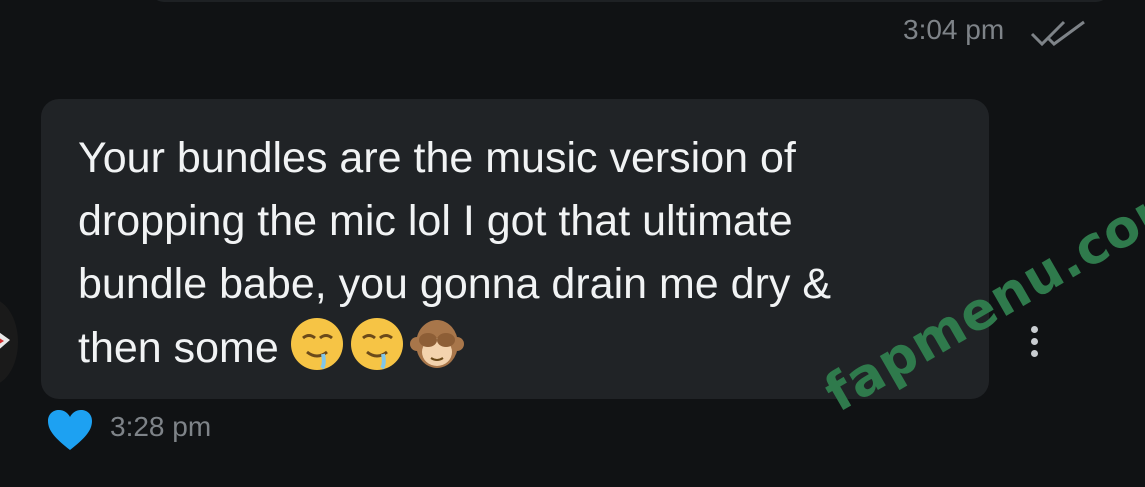  What do you see at coordinates (436, 344) in the screenshot?
I see `see-no-evil-monkey-icon` at bounding box center [436, 344].